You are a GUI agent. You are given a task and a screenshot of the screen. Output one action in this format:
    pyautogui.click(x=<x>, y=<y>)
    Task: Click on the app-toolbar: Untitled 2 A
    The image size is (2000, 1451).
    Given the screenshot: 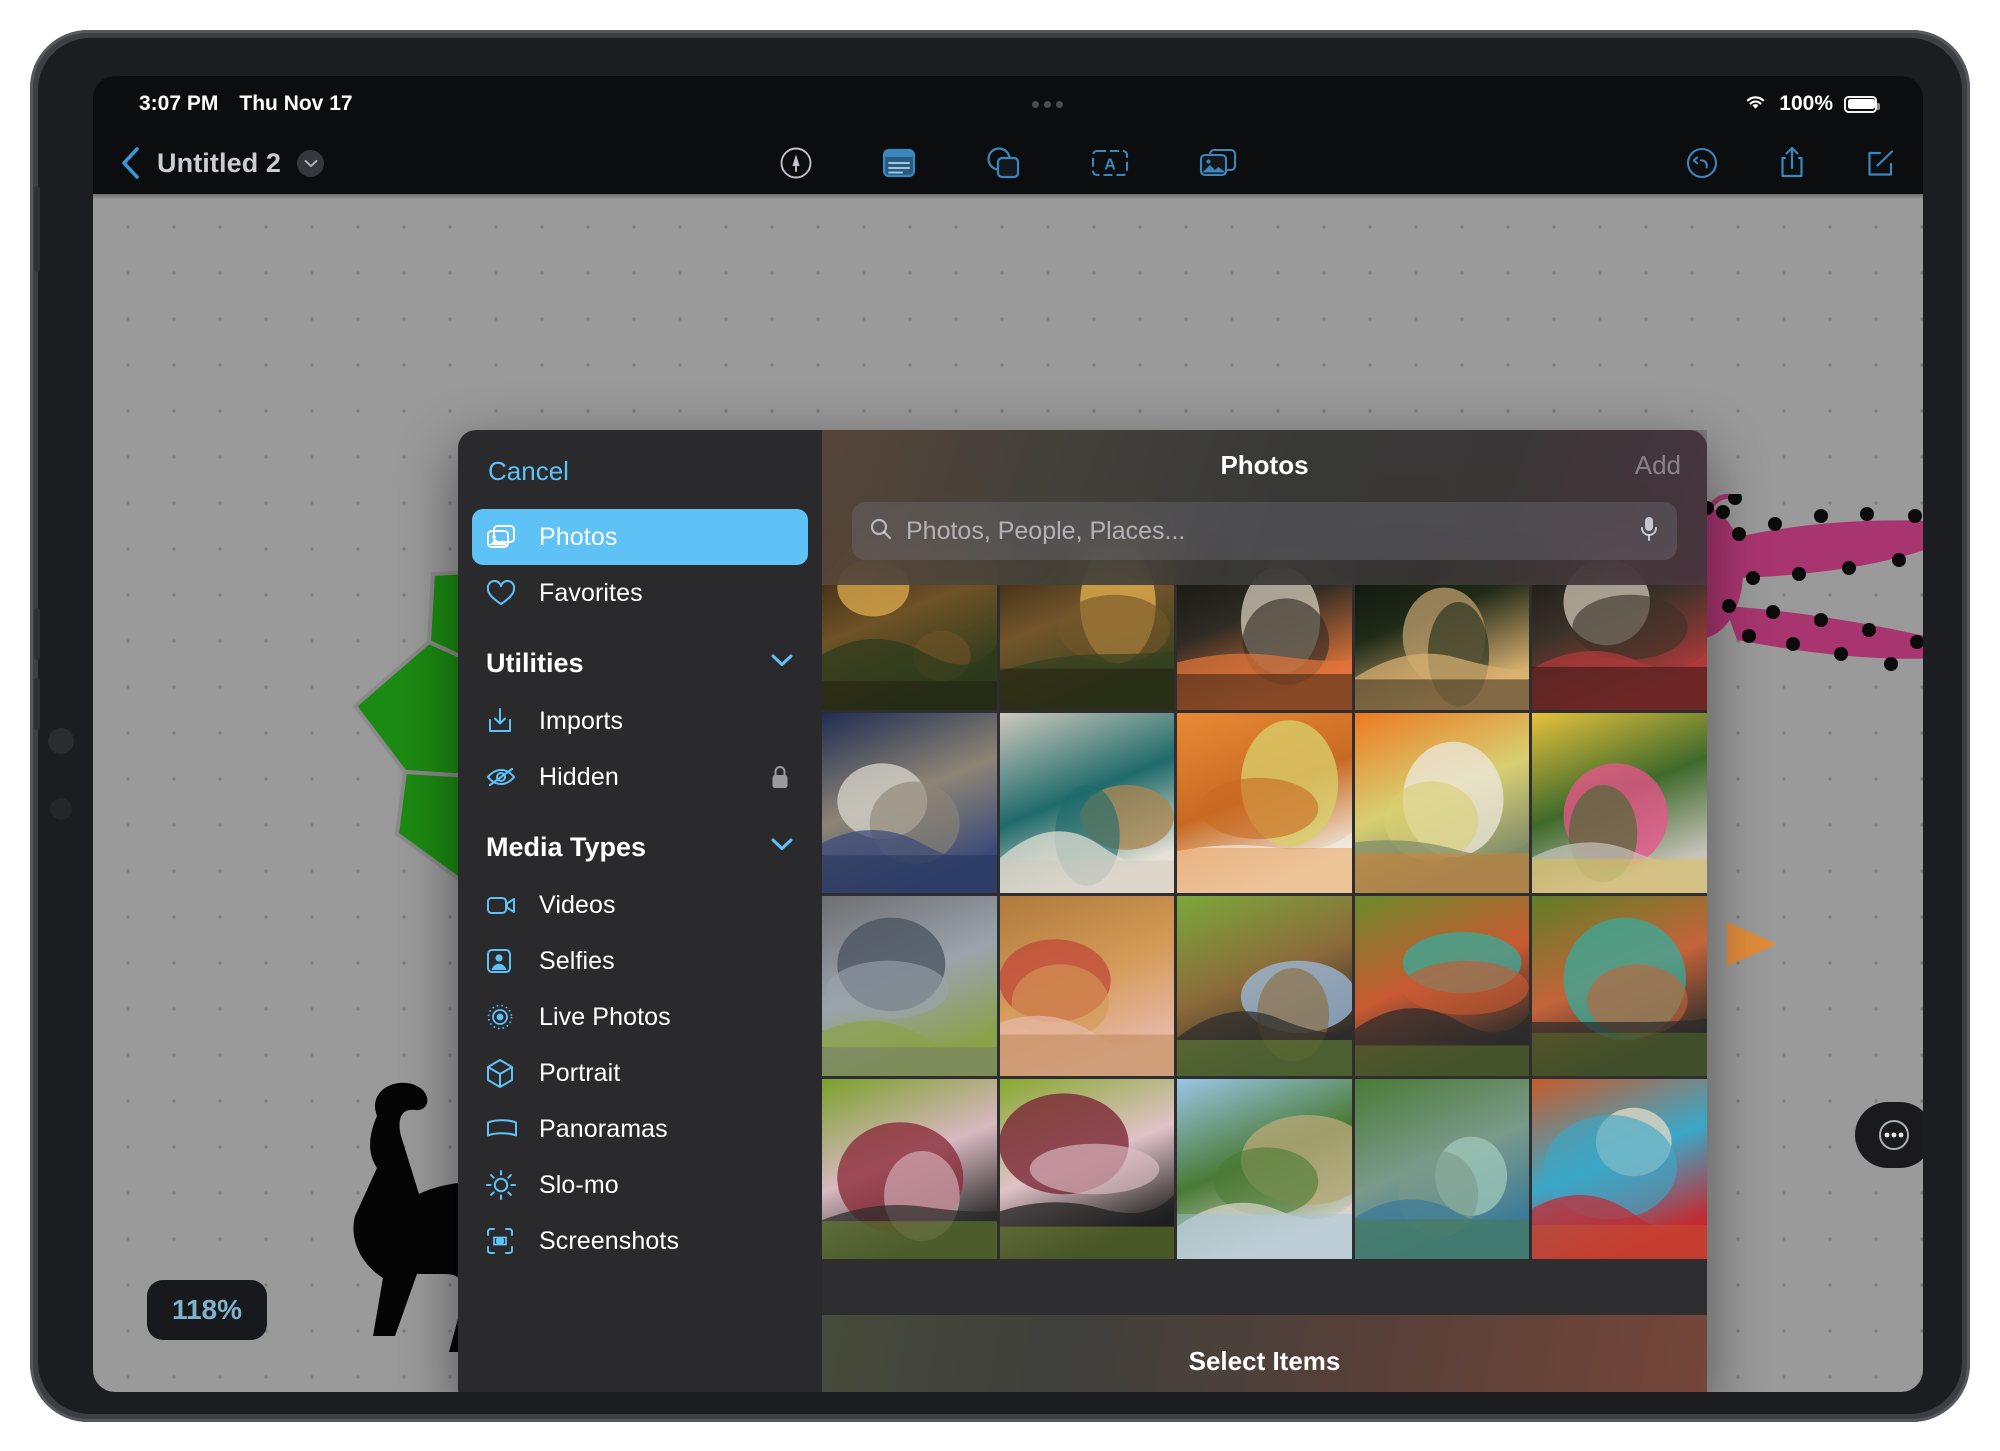 What is the action you would take?
    pyautogui.click(x=1008, y=163)
    